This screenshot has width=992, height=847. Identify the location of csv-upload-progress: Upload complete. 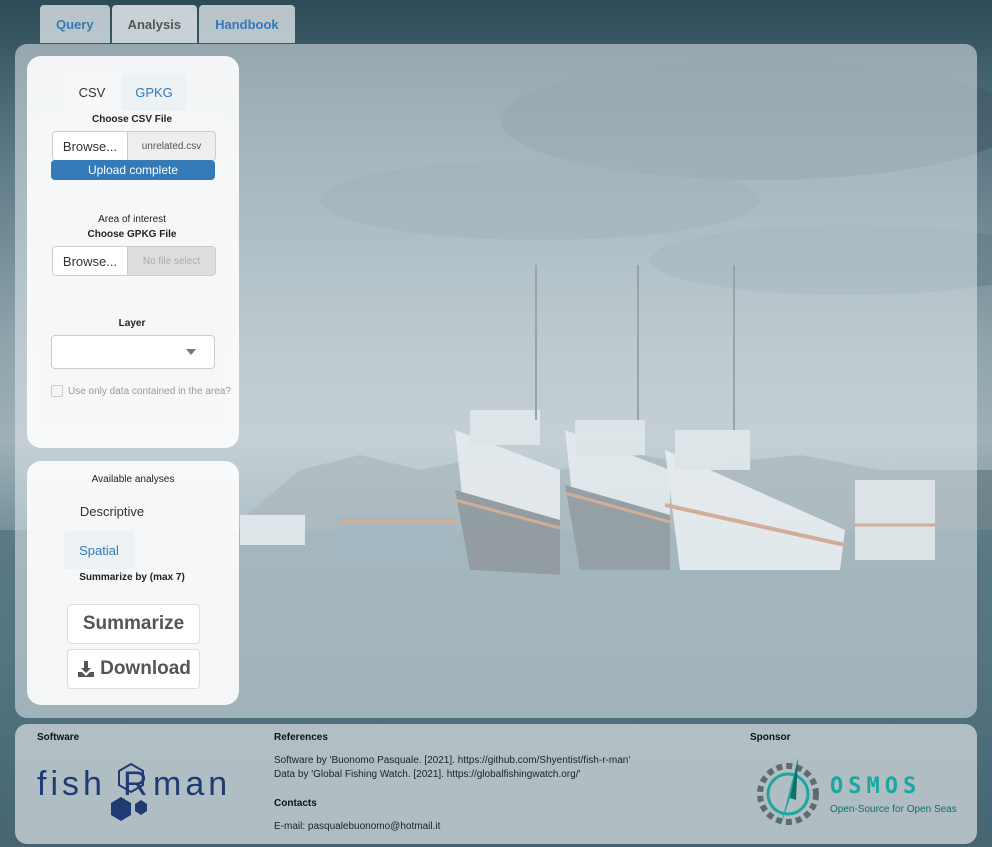
(133, 170).